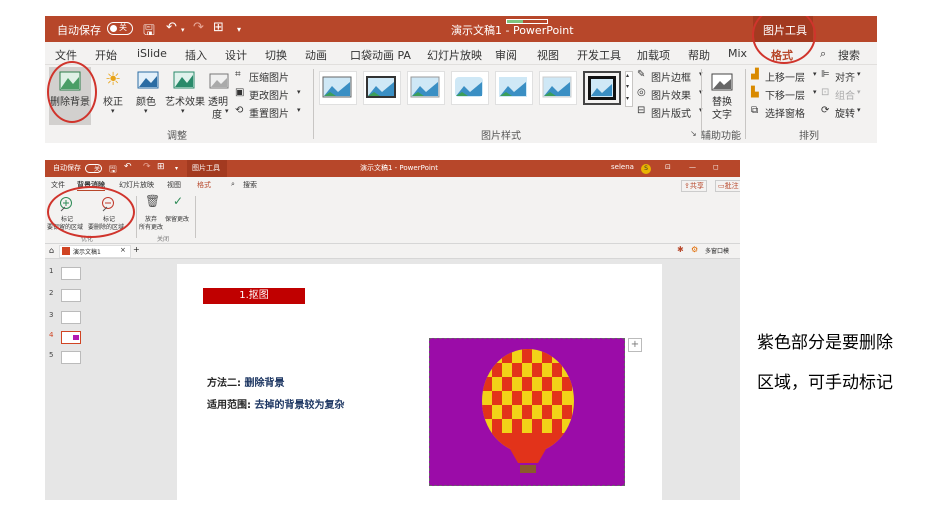  Describe the element at coordinates (185, 102) in the screenshot. I see `artistic-effects-label: 艺术效果` at that location.